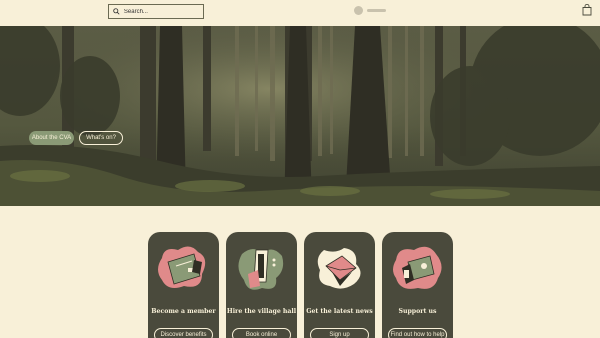  Describe the element at coordinates (116, 11) in the screenshot. I see `search-icon` at that location.